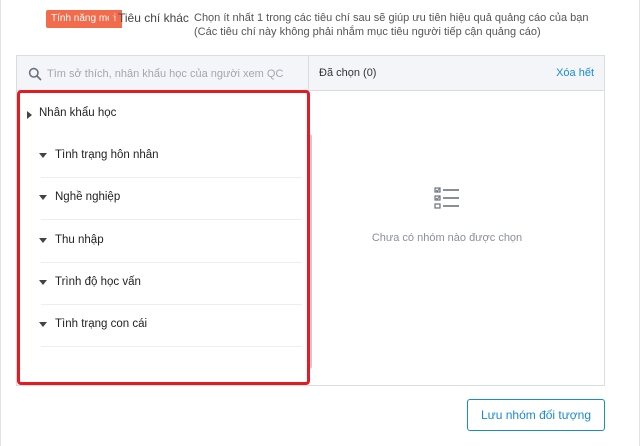  I want to click on save-audience-button: Lưu nhóm đối tượng, so click(536, 415).